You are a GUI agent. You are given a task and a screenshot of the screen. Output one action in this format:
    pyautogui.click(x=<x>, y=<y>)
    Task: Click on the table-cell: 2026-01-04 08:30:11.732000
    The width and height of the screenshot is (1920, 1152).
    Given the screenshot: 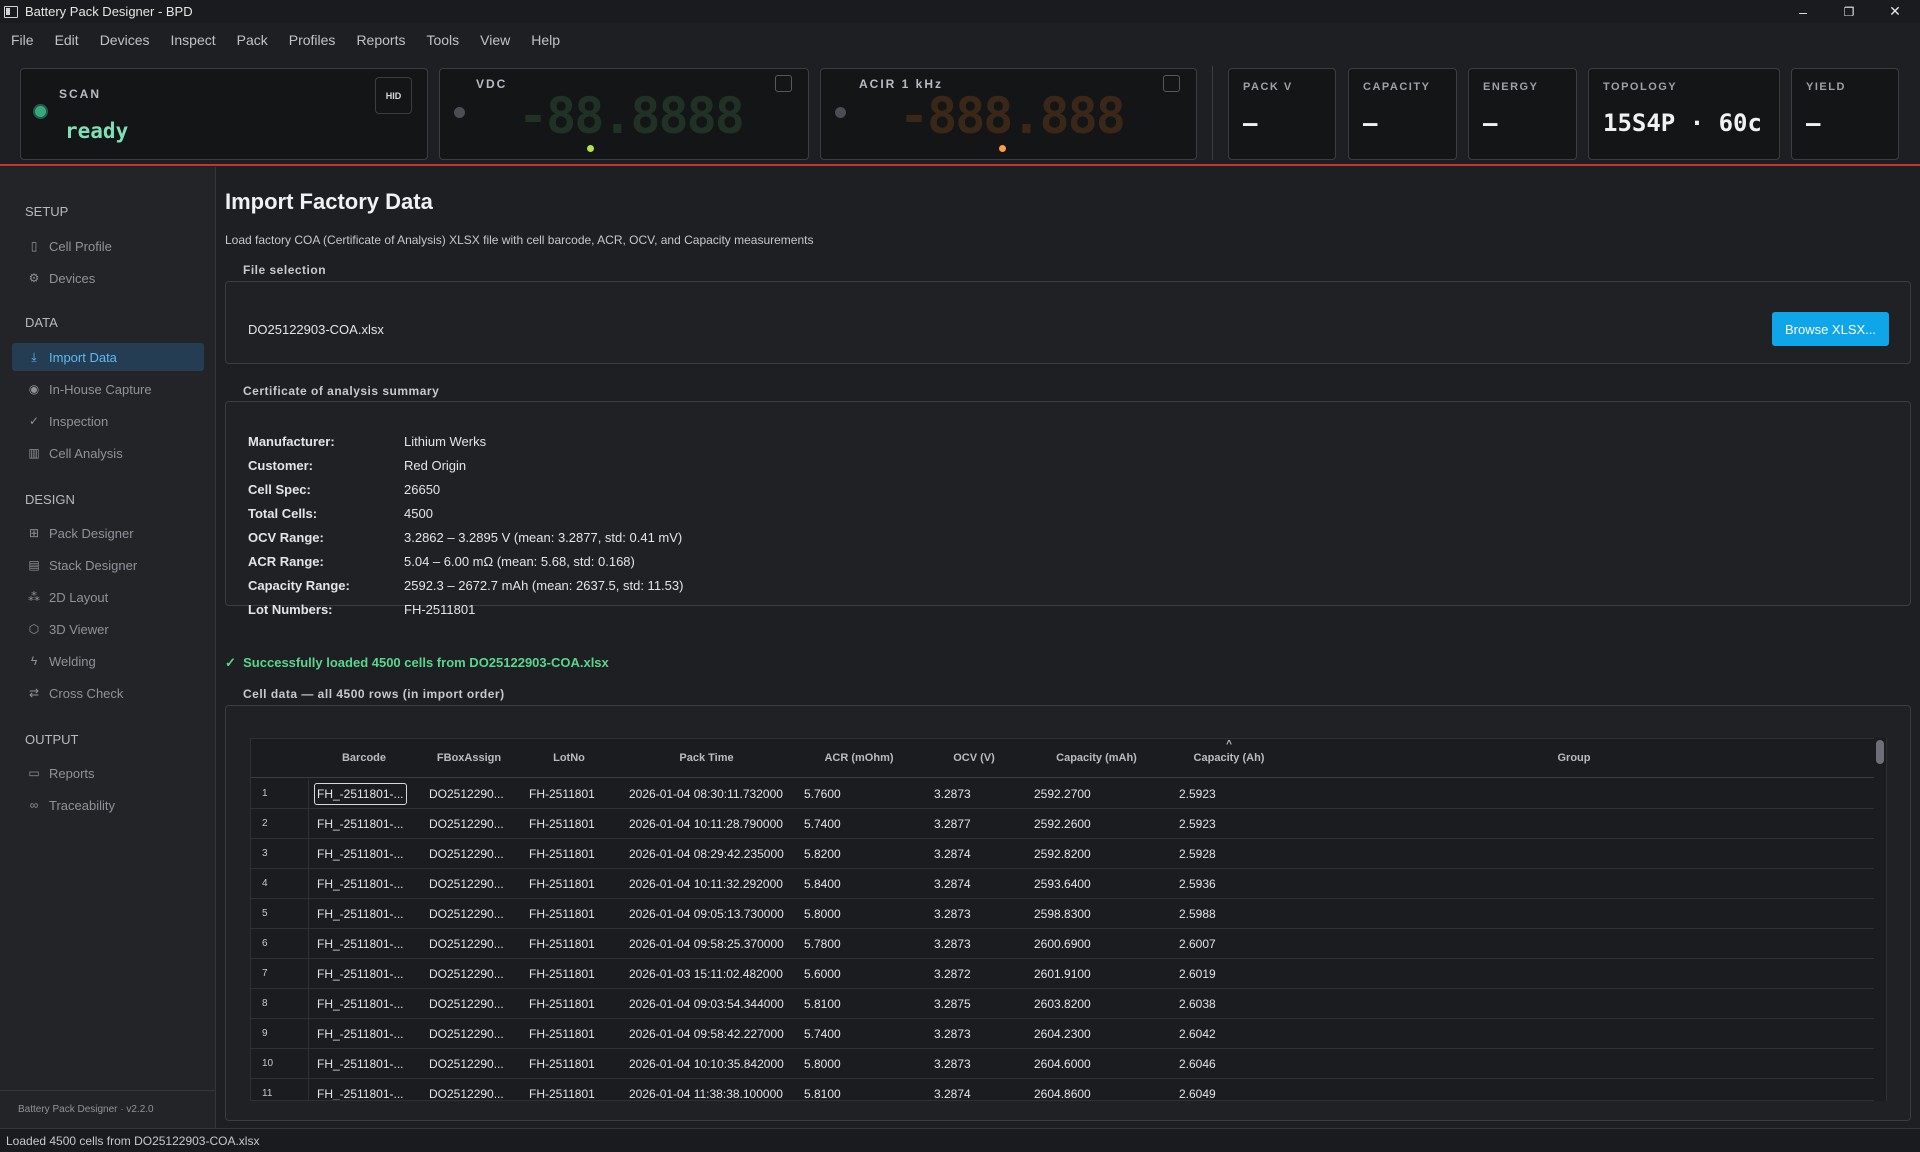 What is the action you would take?
    pyautogui.click(x=706, y=794)
    